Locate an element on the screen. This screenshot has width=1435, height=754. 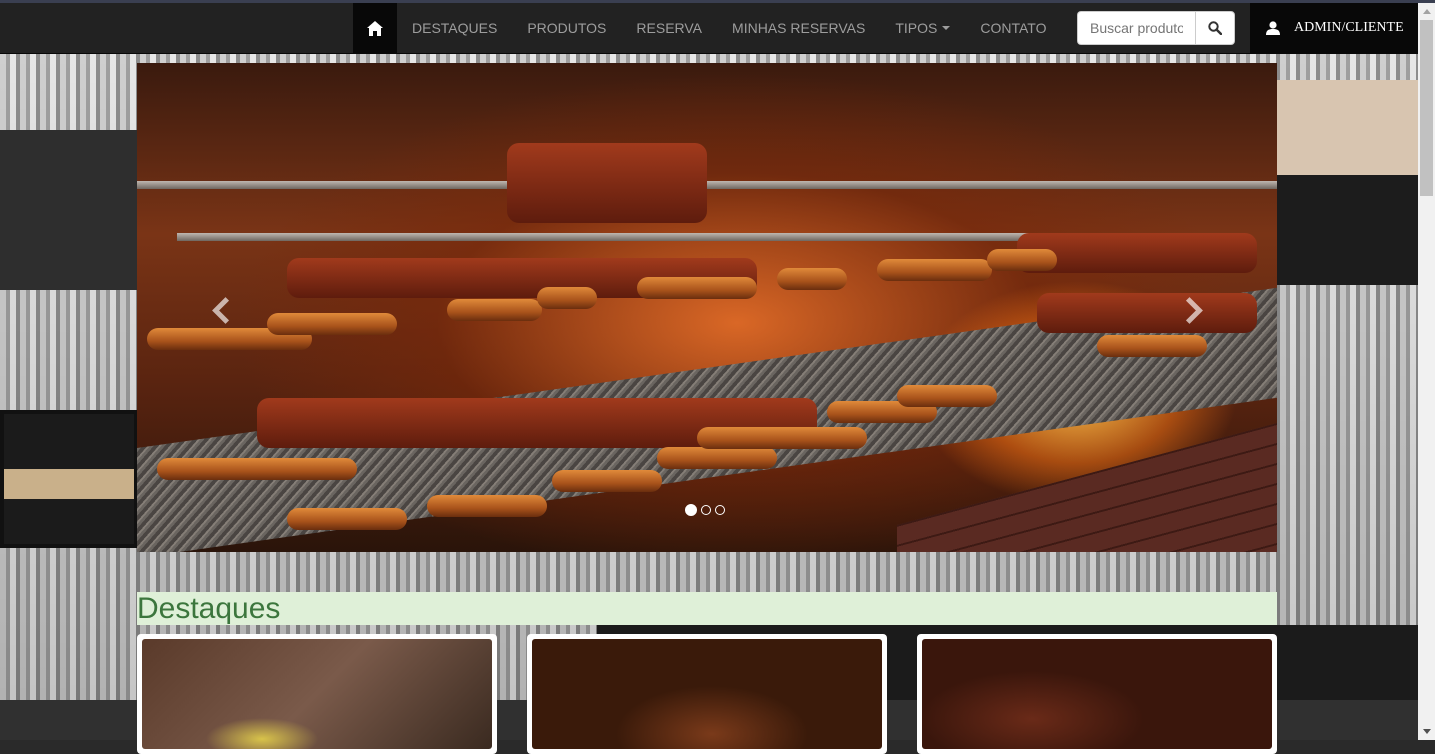
nav-dropdown-tipos-label: TIPOS is located at coordinates (916, 28).